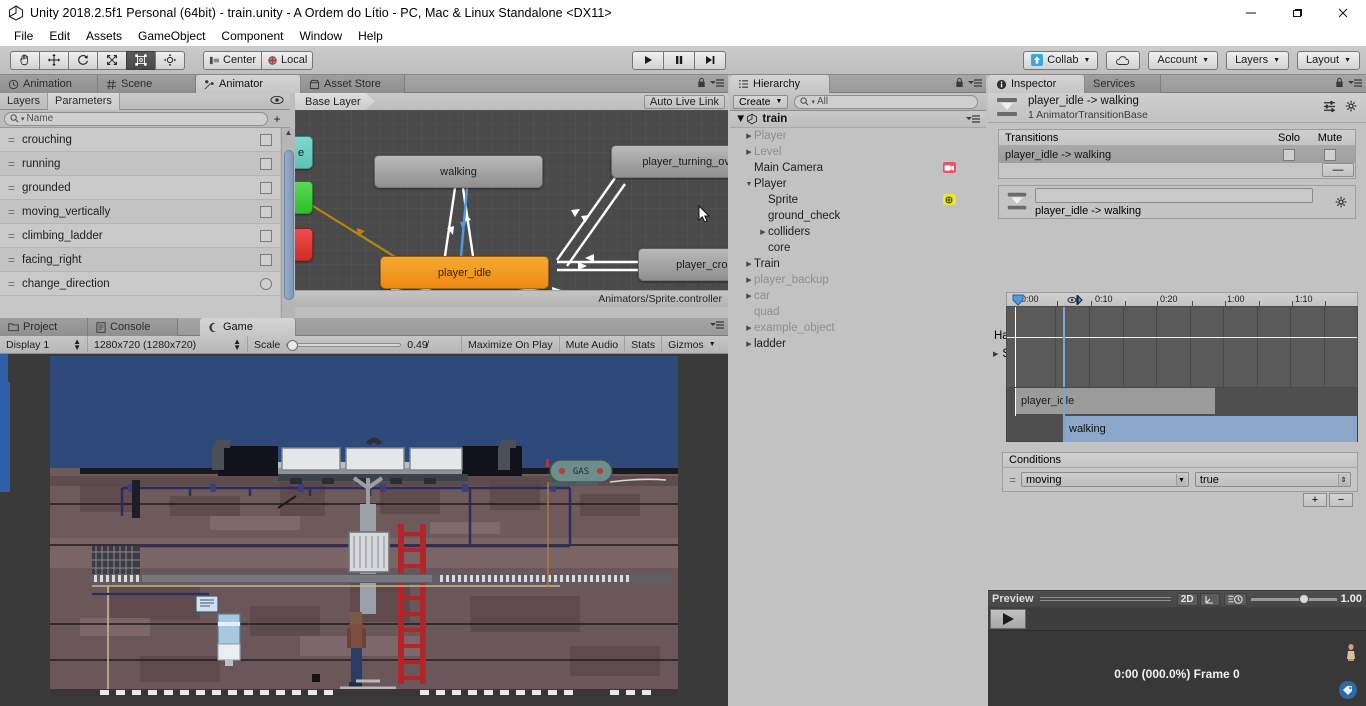 This screenshot has height=706, width=1366. I want to click on parameter-row-running: = running, so click(140, 164).